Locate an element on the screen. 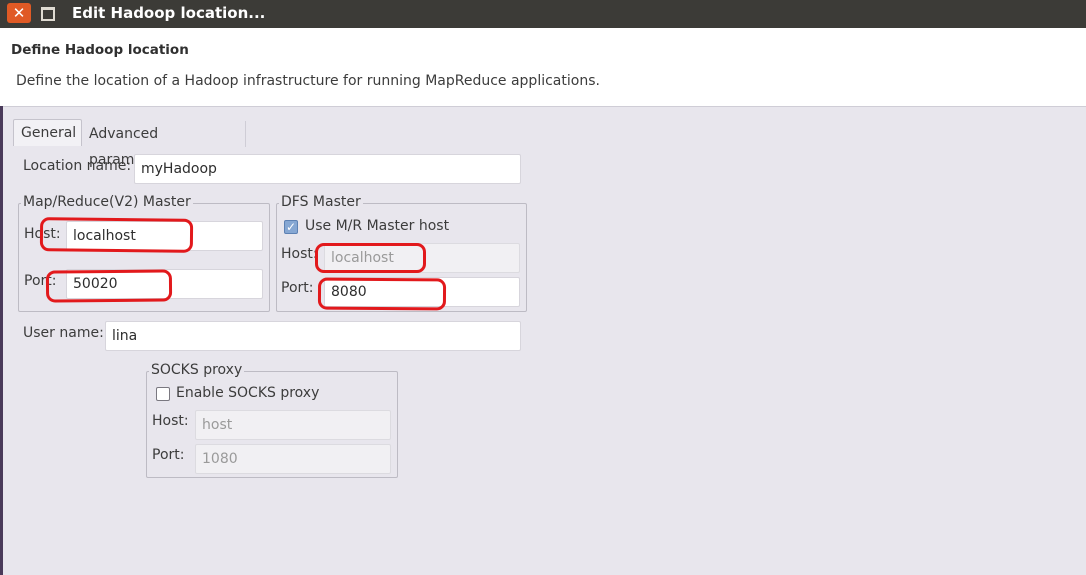 Image resolution: width=1086 pixels, height=575 pixels. dfs-host-label: Host: is located at coordinates (299, 254).